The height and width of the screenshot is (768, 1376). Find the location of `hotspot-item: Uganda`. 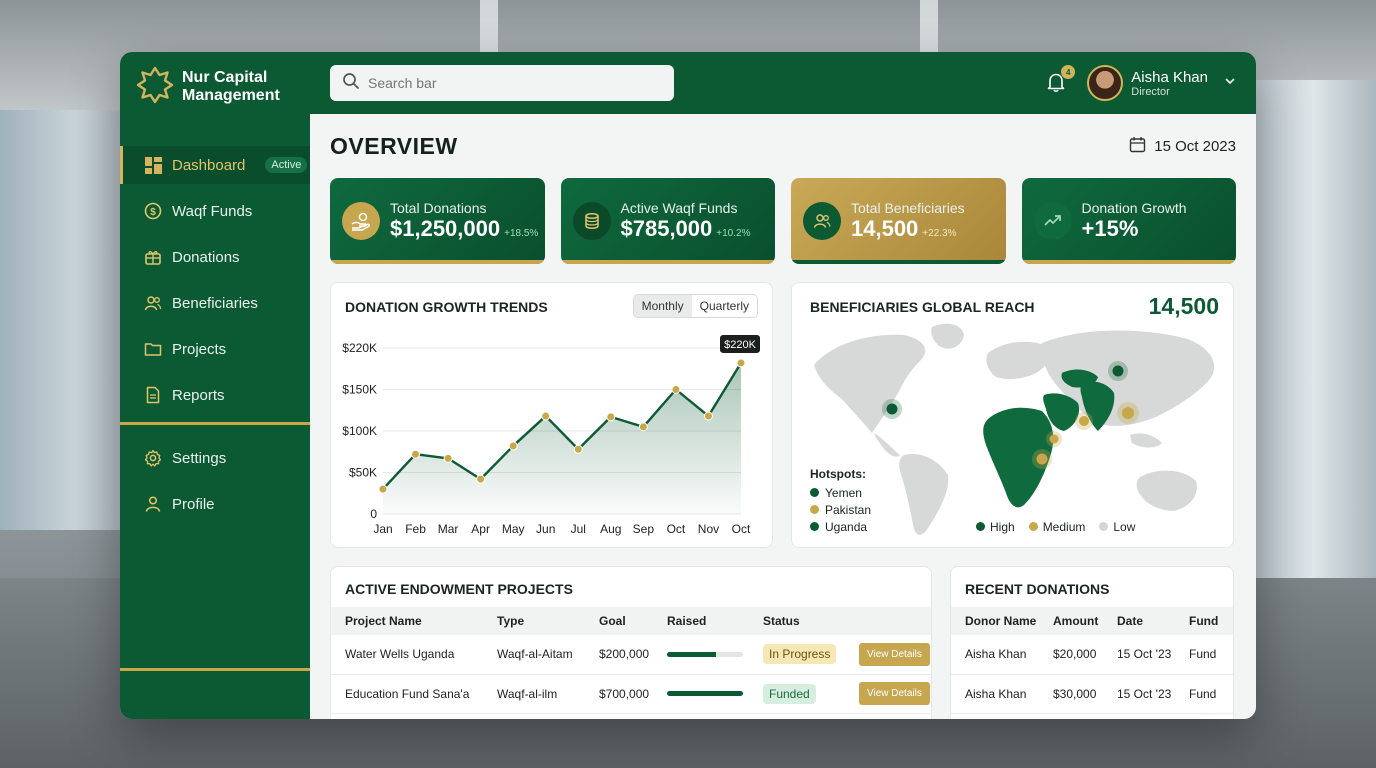

hotspot-item: Uganda is located at coordinates (840, 527).